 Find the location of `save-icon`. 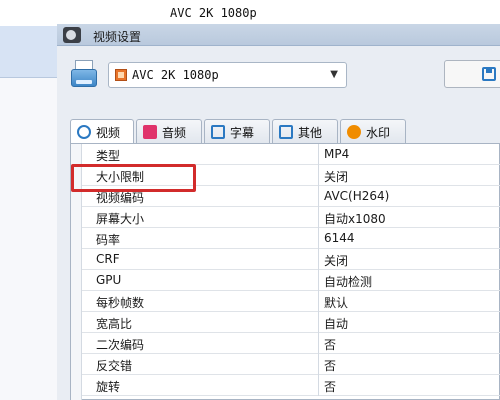

save-icon is located at coordinates (489, 74).